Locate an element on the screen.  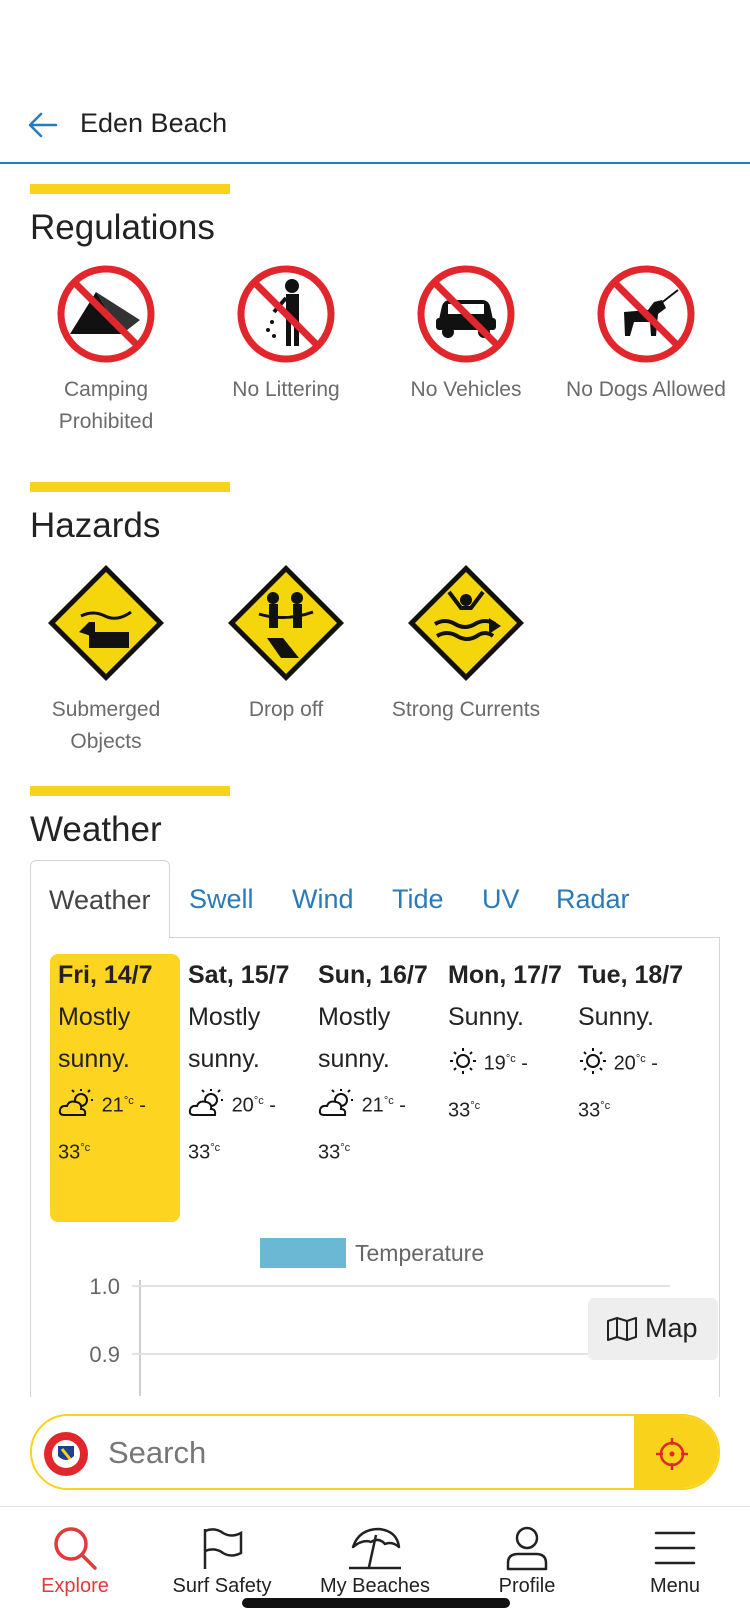
forecast-min: 20 is located at coordinates (624, 1063).